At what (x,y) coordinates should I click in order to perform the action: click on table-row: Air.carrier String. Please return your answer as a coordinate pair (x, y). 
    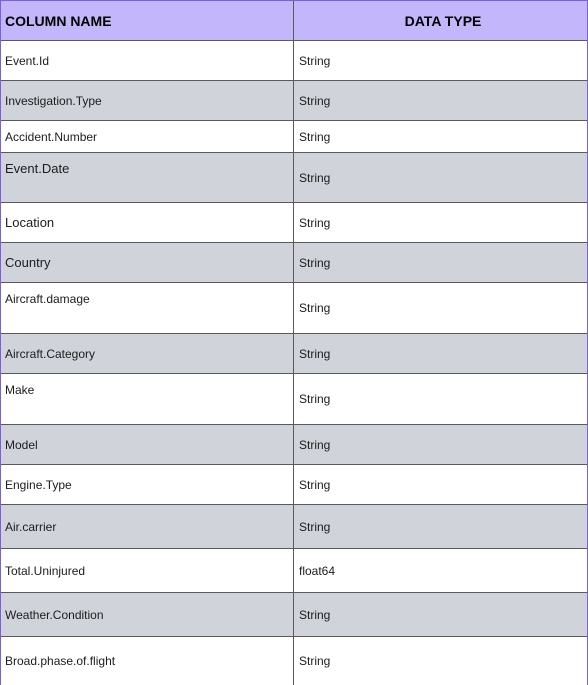
    Looking at the image, I should click on (294, 527).